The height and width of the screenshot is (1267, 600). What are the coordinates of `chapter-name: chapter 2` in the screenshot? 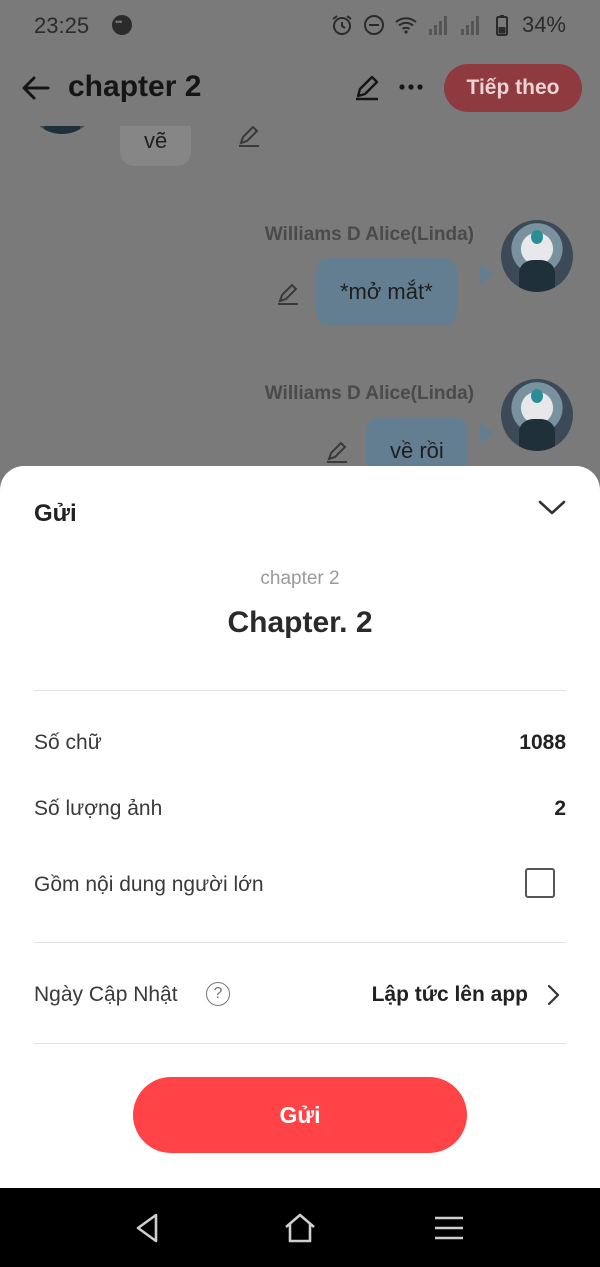 It's located at (300, 578).